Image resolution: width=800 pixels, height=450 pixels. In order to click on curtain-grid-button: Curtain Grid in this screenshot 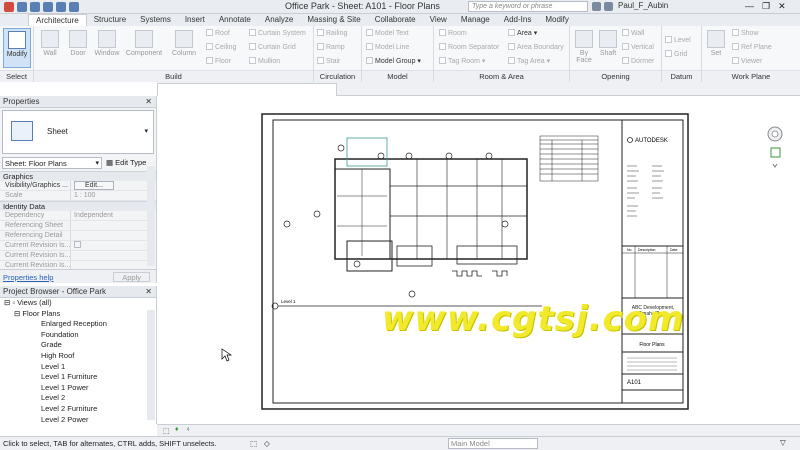, I will do `click(272, 47)`.